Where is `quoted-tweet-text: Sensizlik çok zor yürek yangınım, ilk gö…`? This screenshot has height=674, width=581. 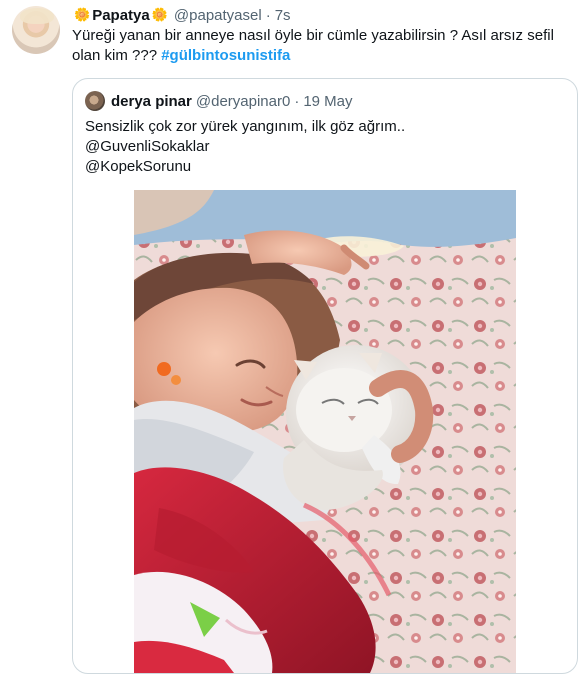 quoted-tweet-text: Sensizlik çok zor yürek yangınım, ilk gö… is located at coordinates (325, 147).